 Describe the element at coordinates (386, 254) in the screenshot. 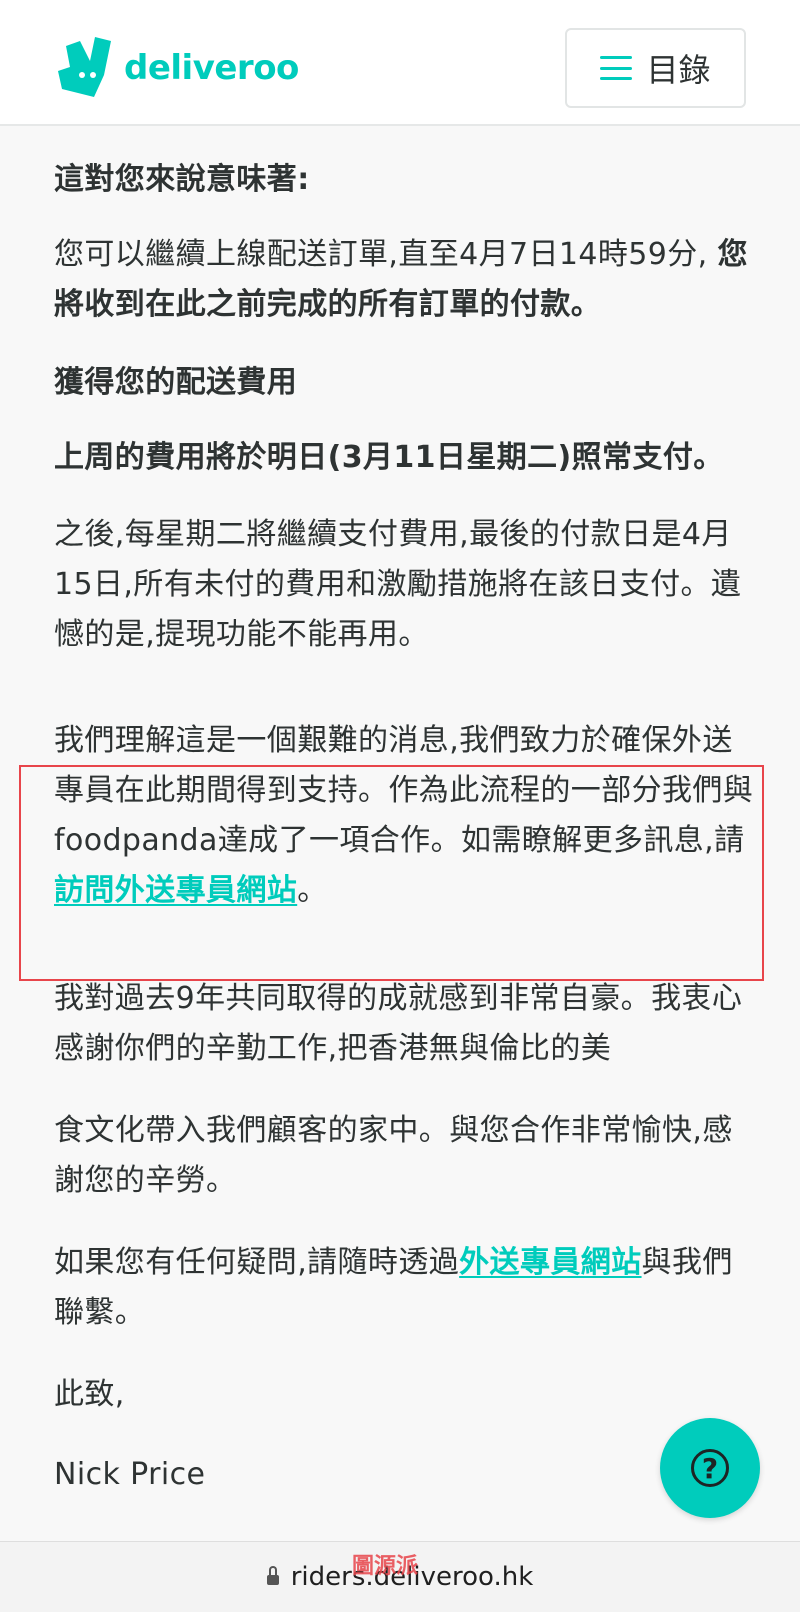

I see `deadline-text: 您可以繼續上線配送訂單,直至4月7日14時59分,` at that location.